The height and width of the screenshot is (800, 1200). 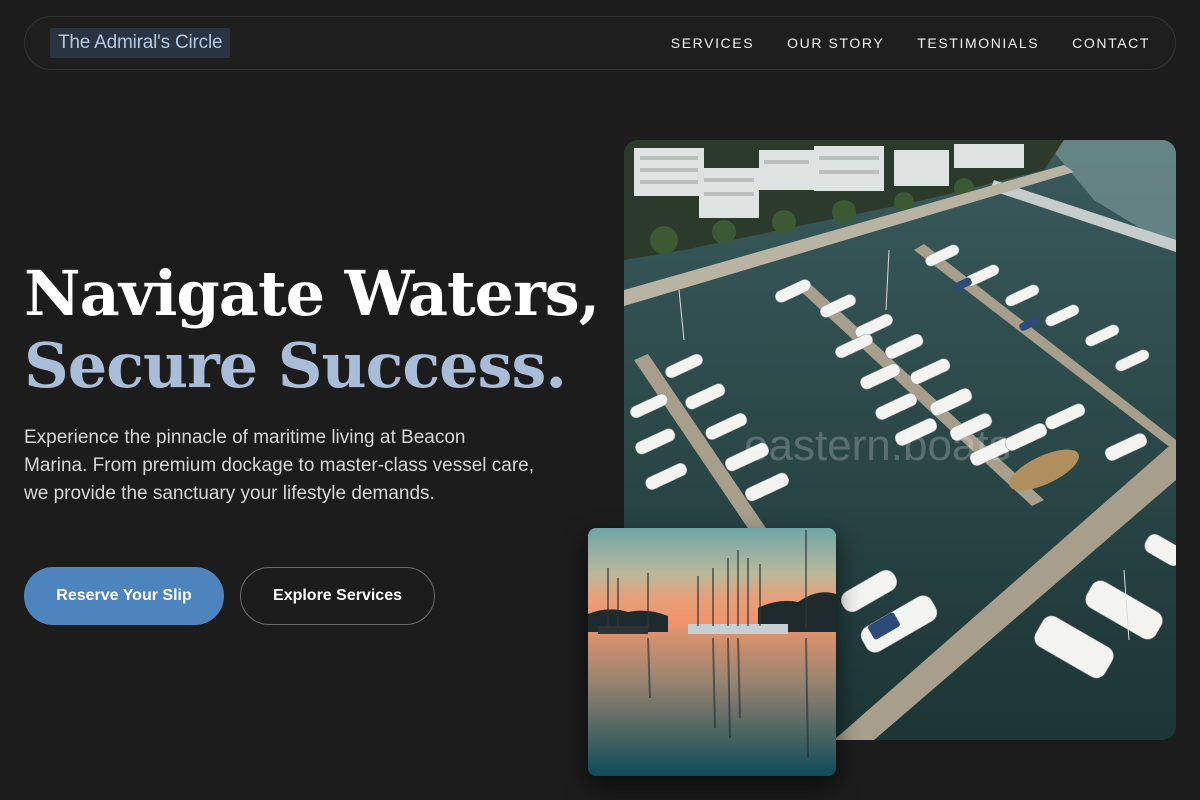 What do you see at coordinates (978, 43) in the screenshot?
I see `nav-link-testimonials: TESTIMONIALS` at bounding box center [978, 43].